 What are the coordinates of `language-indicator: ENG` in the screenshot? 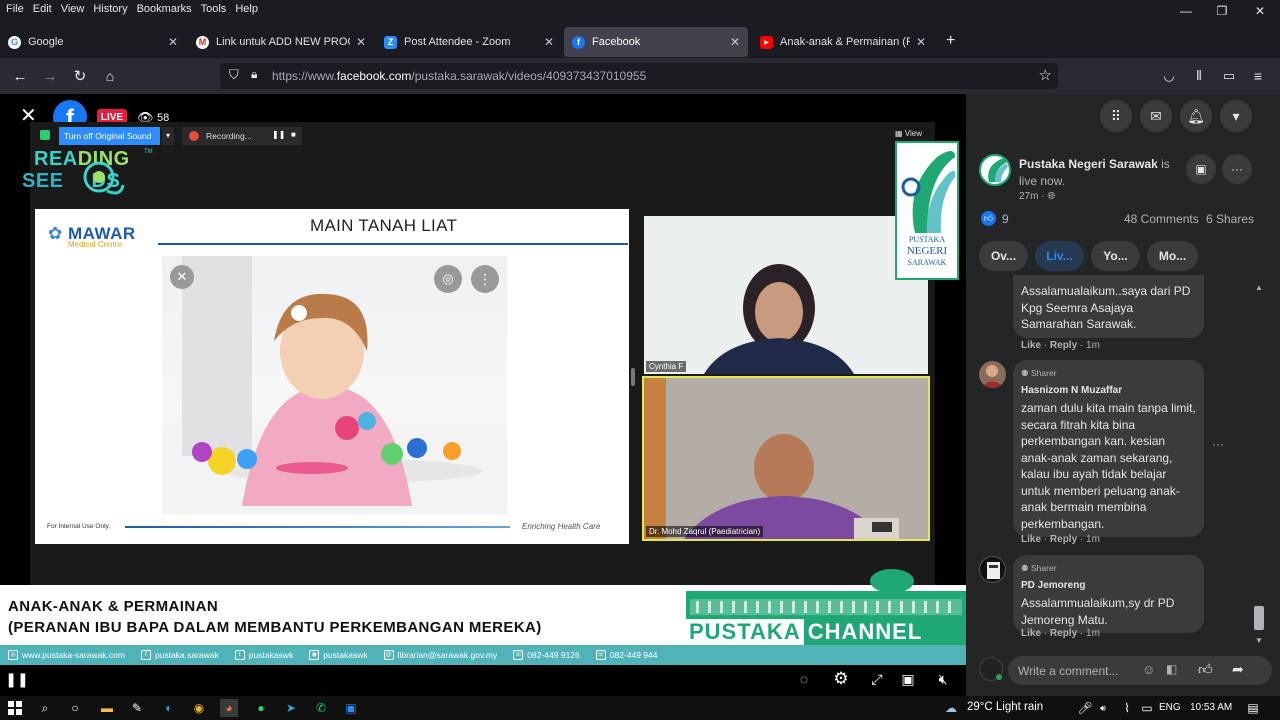 It's located at (1170, 707).